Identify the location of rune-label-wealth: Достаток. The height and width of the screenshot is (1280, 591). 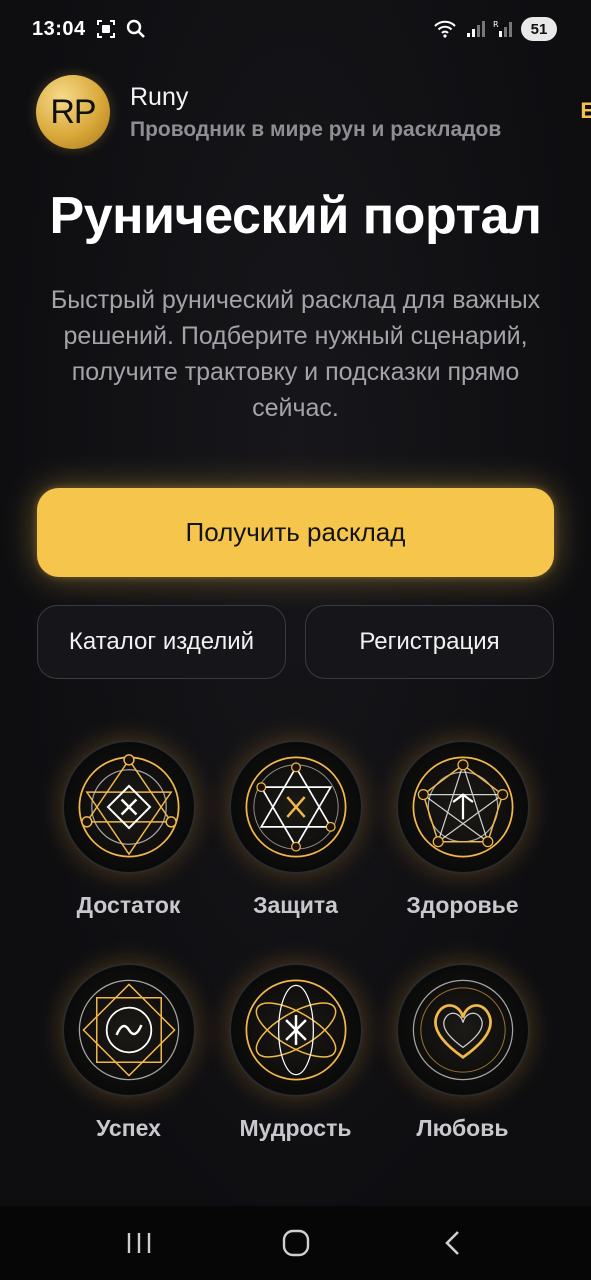
(128, 905).